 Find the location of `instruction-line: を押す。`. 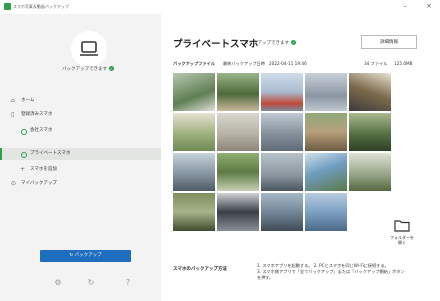

instruction-line: を押す。 is located at coordinates (265, 277).